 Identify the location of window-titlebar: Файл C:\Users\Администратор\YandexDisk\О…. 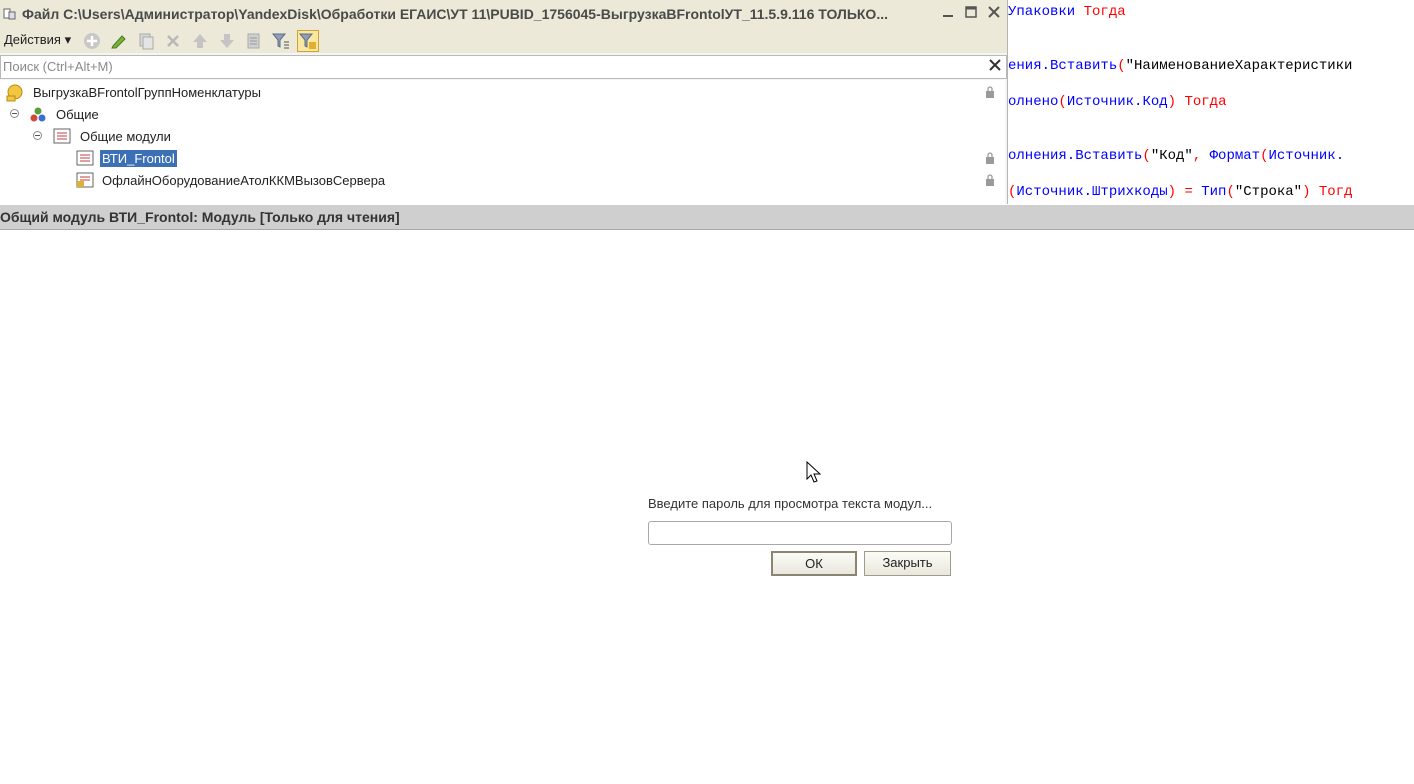
(503, 14).